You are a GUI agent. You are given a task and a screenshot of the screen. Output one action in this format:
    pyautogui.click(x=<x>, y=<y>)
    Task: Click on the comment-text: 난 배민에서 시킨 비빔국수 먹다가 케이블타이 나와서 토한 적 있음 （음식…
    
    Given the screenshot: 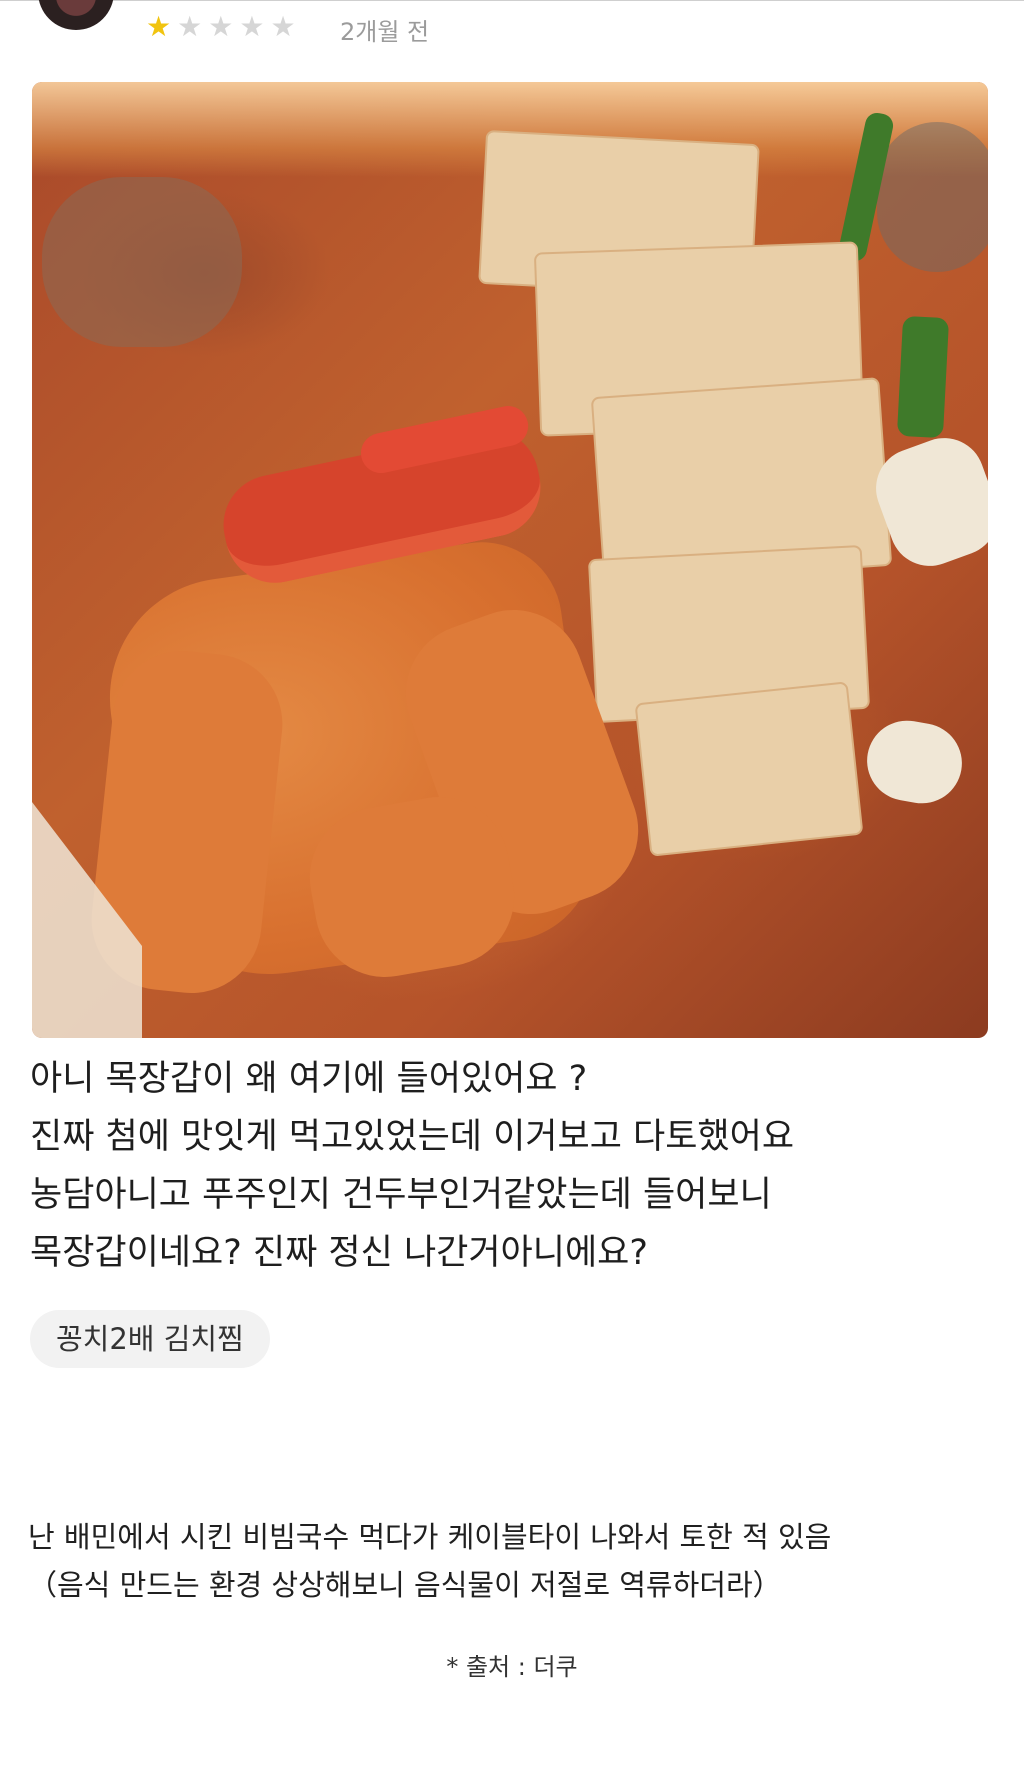 What is the action you would take?
    pyautogui.click(x=518, y=1561)
    